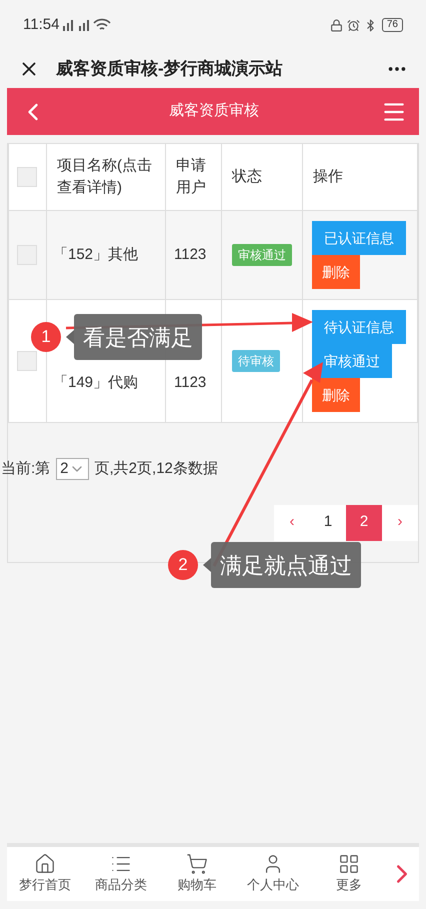 The height and width of the screenshot is (909, 426). Describe the element at coordinates (214, 111) in the screenshot. I see `header-title: 威客资质审核` at that location.